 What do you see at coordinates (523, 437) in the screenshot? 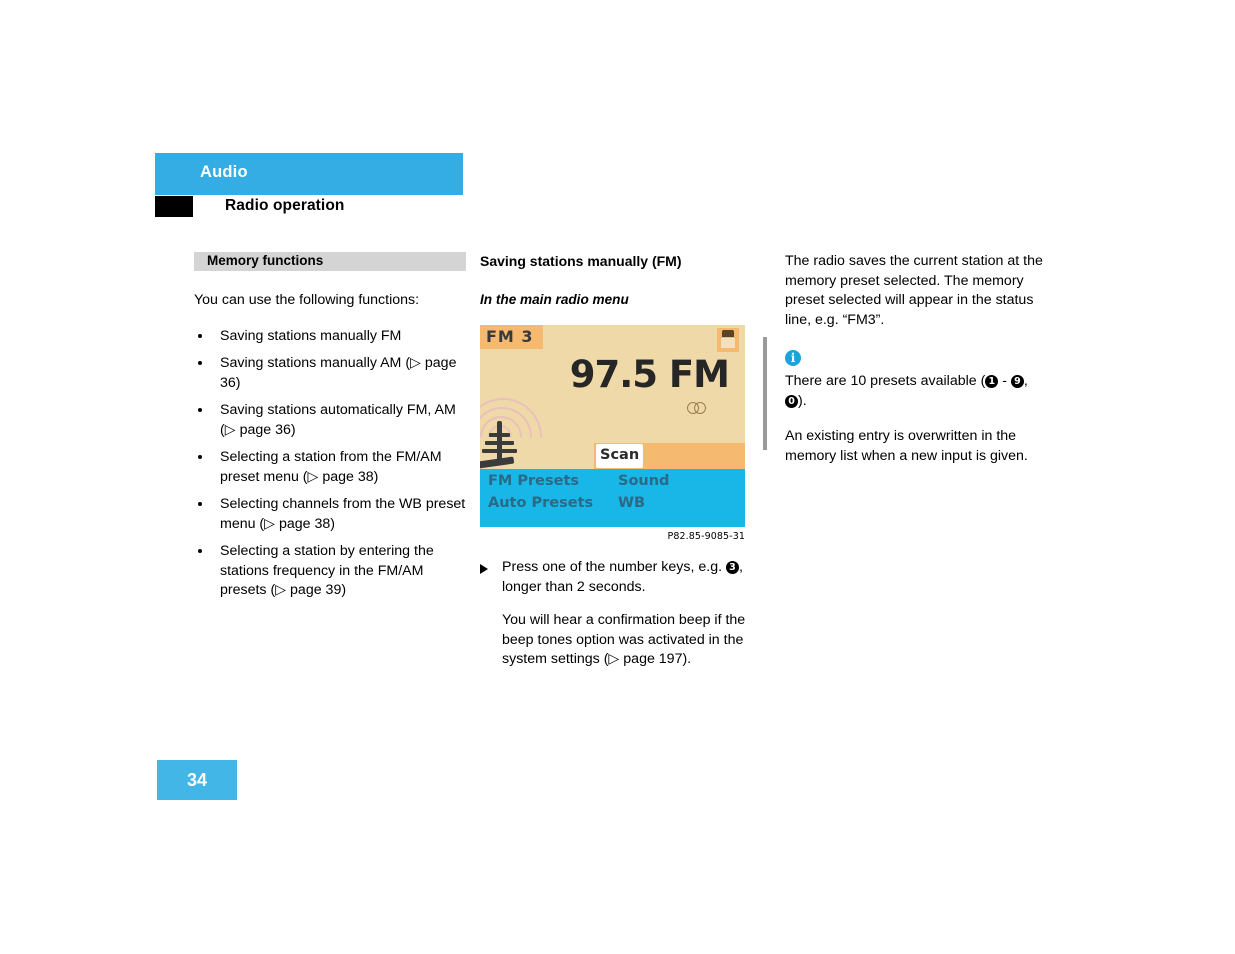
I see `broadcast-tower-icon` at bounding box center [523, 437].